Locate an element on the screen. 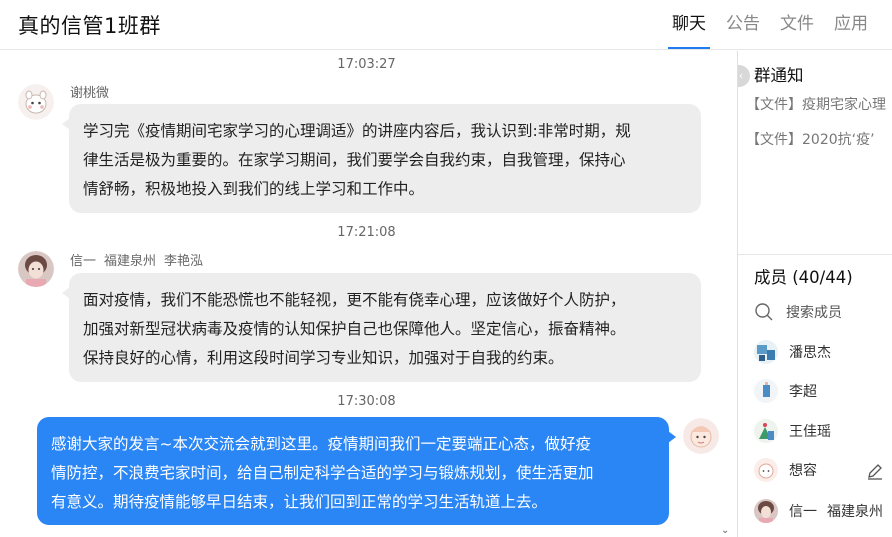  notice-file-item: 【文件】2020抗‘疫’ is located at coordinates (810, 139).